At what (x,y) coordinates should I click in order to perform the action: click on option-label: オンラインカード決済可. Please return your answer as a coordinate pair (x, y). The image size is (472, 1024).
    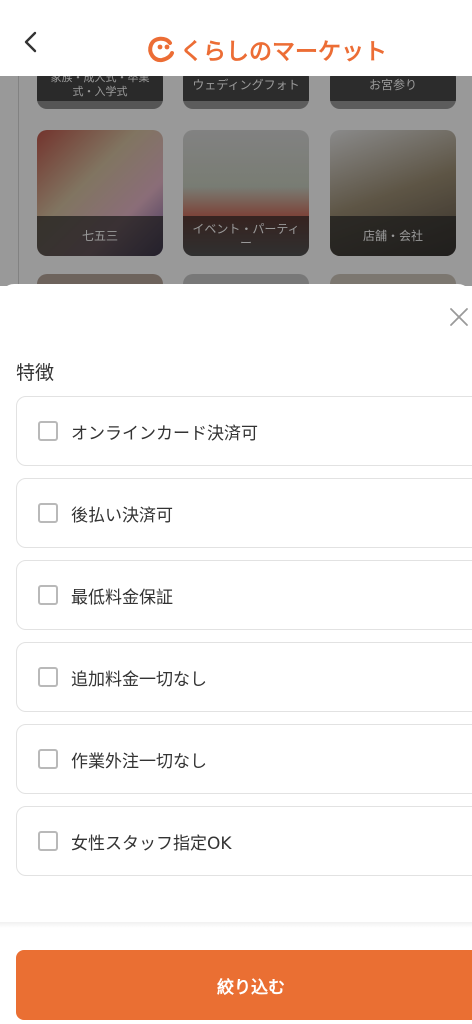
    Looking at the image, I should click on (164, 434).